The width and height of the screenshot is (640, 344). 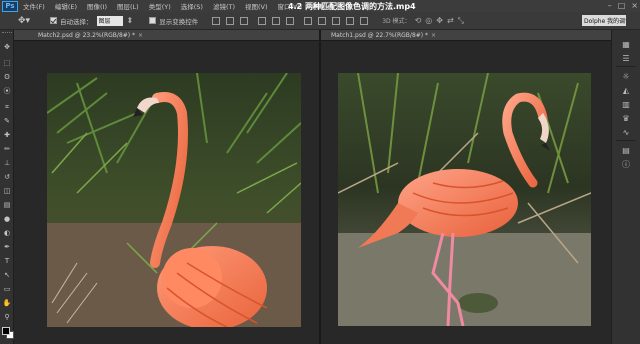 I want to click on maximize-icon: □, so click(x=622, y=5).